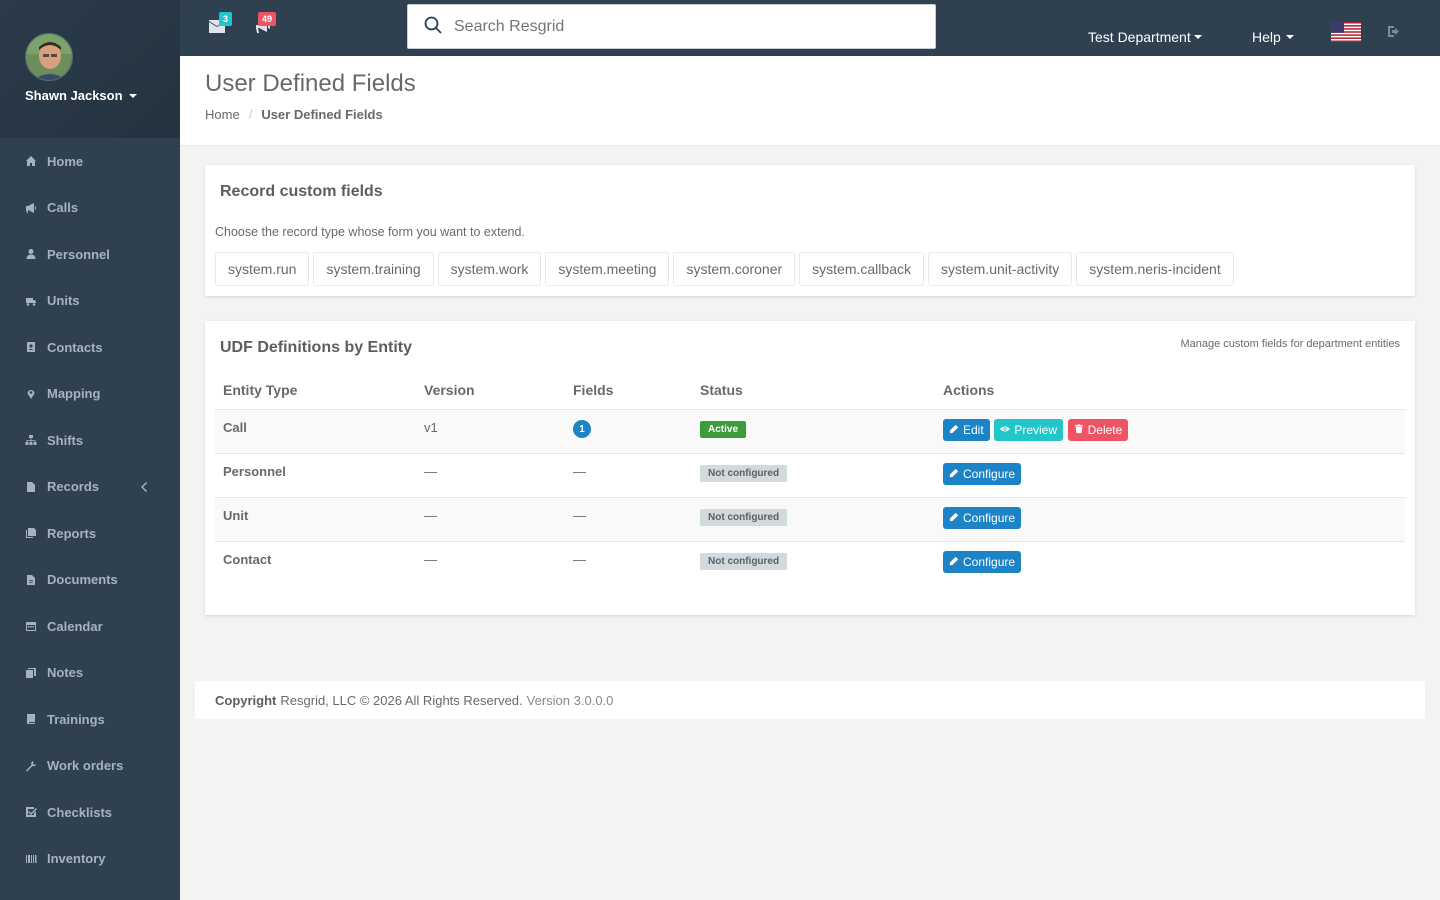  I want to click on sidebar-item-shifts: Shifts, so click(90, 440).